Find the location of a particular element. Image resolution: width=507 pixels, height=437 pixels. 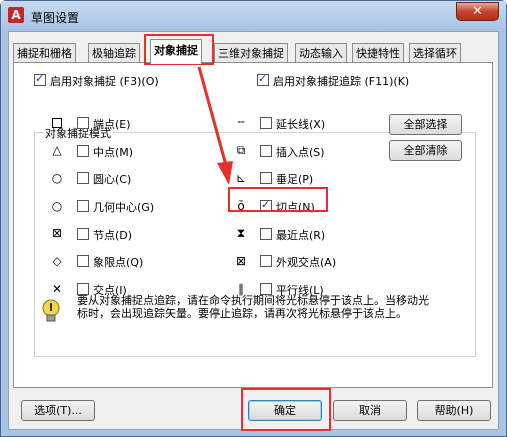

insertion-label: 插入点(S) is located at coordinates (300, 152).